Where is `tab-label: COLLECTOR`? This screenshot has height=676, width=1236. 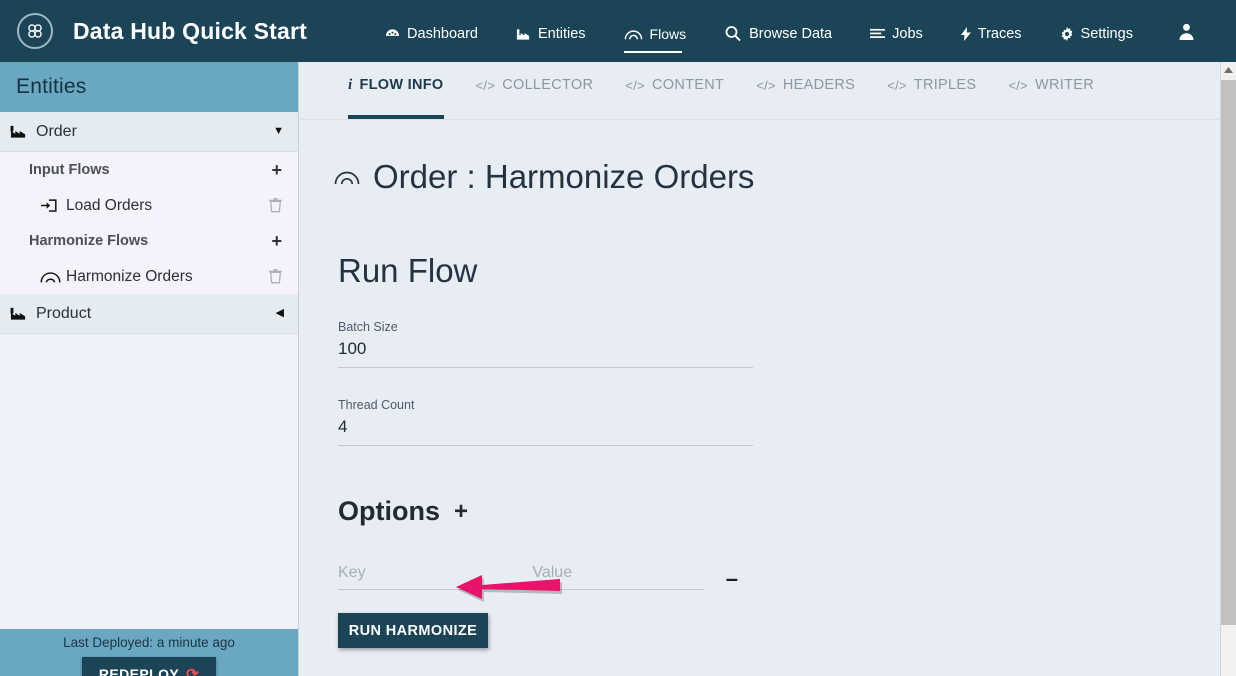 tab-label: COLLECTOR is located at coordinates (548, 85).